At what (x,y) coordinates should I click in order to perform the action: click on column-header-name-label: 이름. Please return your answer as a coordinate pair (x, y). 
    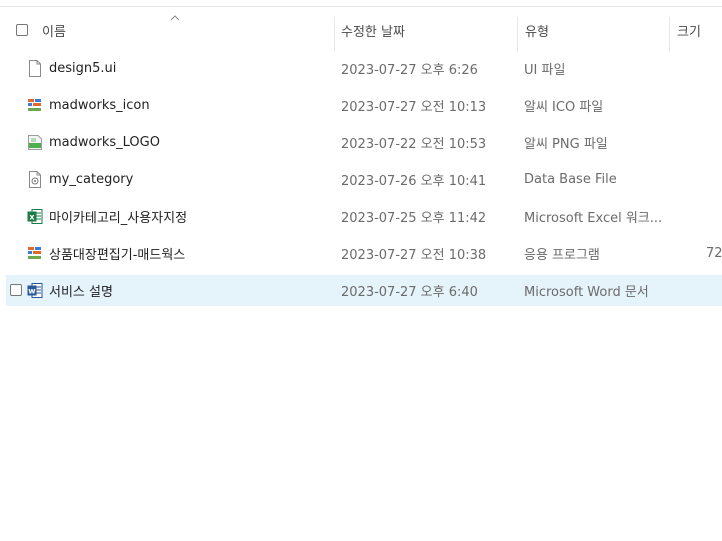
    Looking at the image, I should click on (54, 32).